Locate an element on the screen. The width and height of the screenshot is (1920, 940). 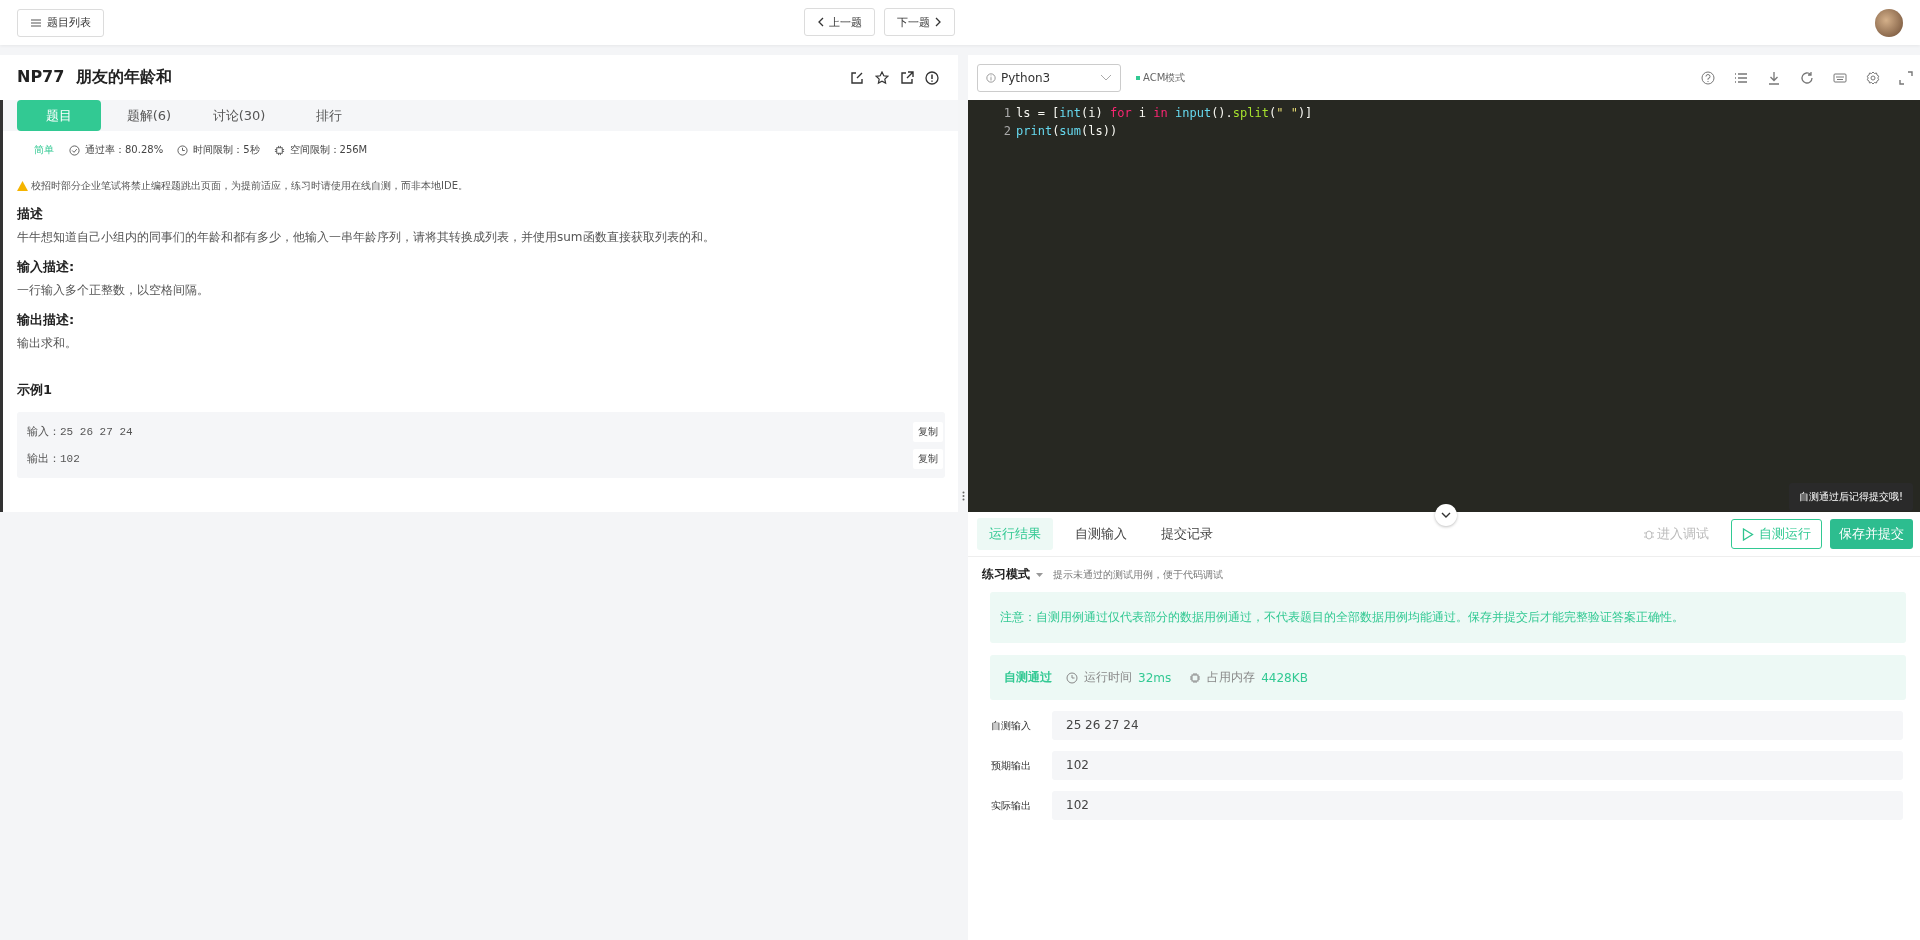
tab: 提交记录 is located at coordinates (1187, 534).